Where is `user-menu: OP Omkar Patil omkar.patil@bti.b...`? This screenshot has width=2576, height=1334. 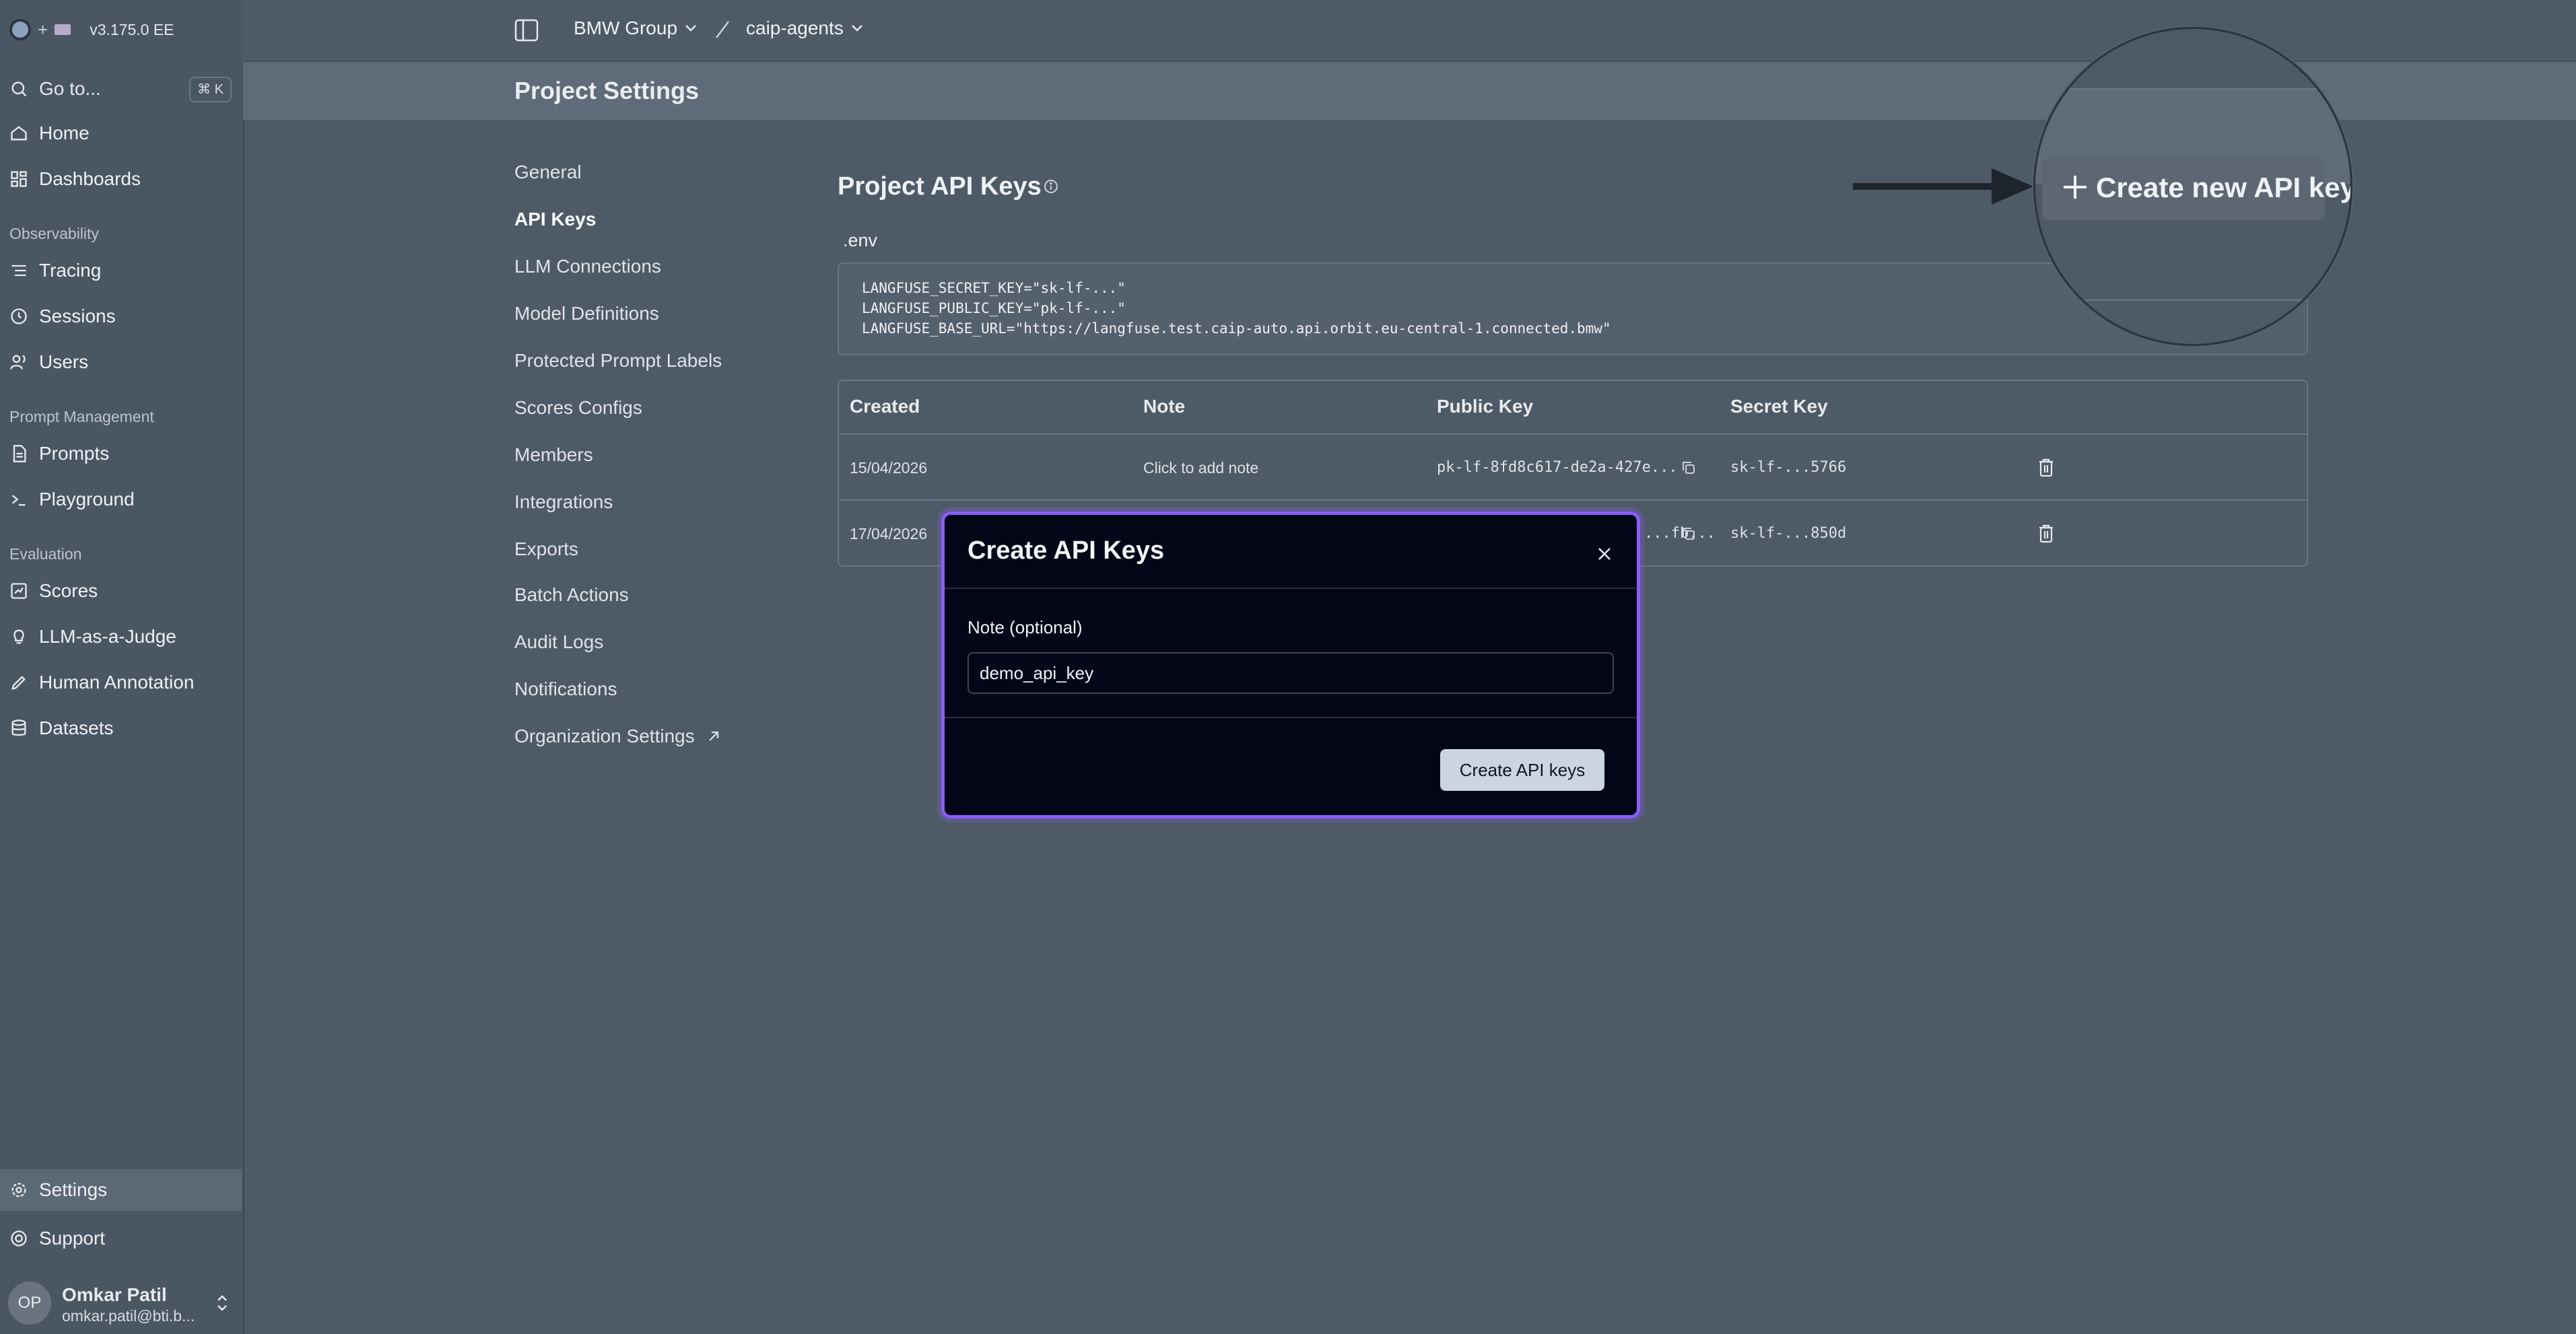 user-menu: OP Omkar Patil omkar.patil@bti.b... is located at coordinates (122, 1304).